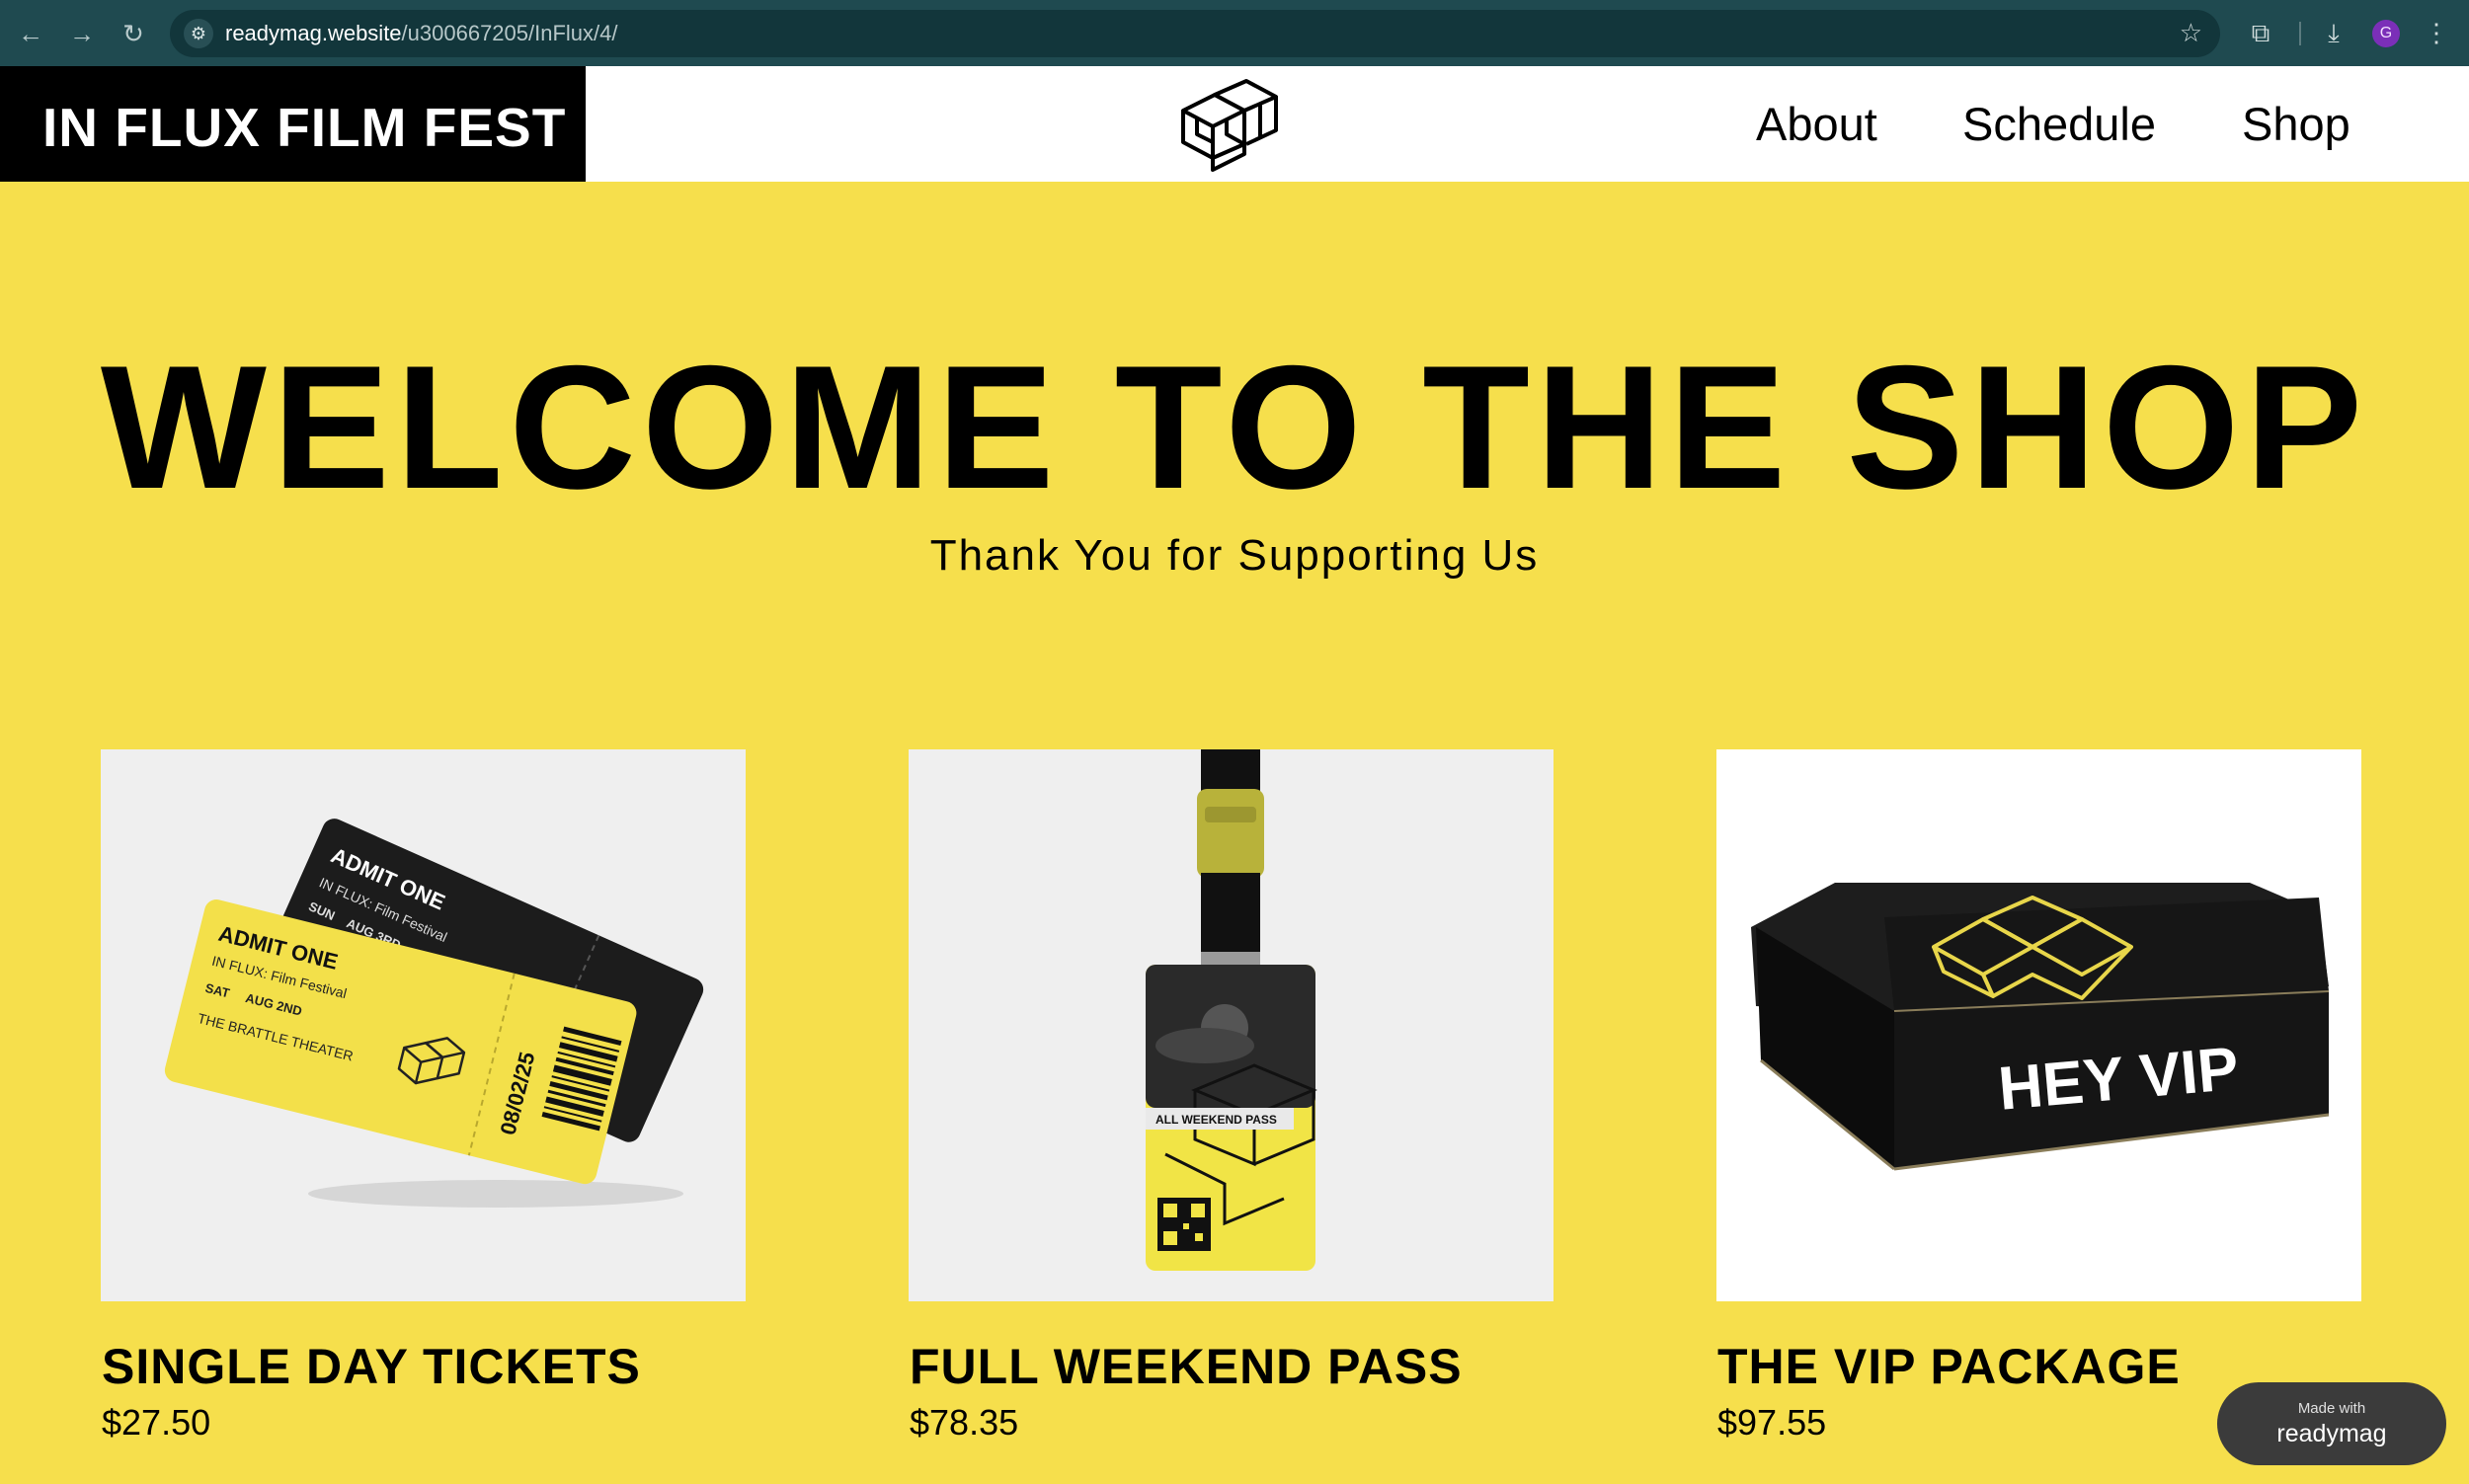 The height and width of the screenshot is (1484, 2469). Describe the element at coordinates (1184, 1225) in the screenshot. I see `qr-code` at that location.